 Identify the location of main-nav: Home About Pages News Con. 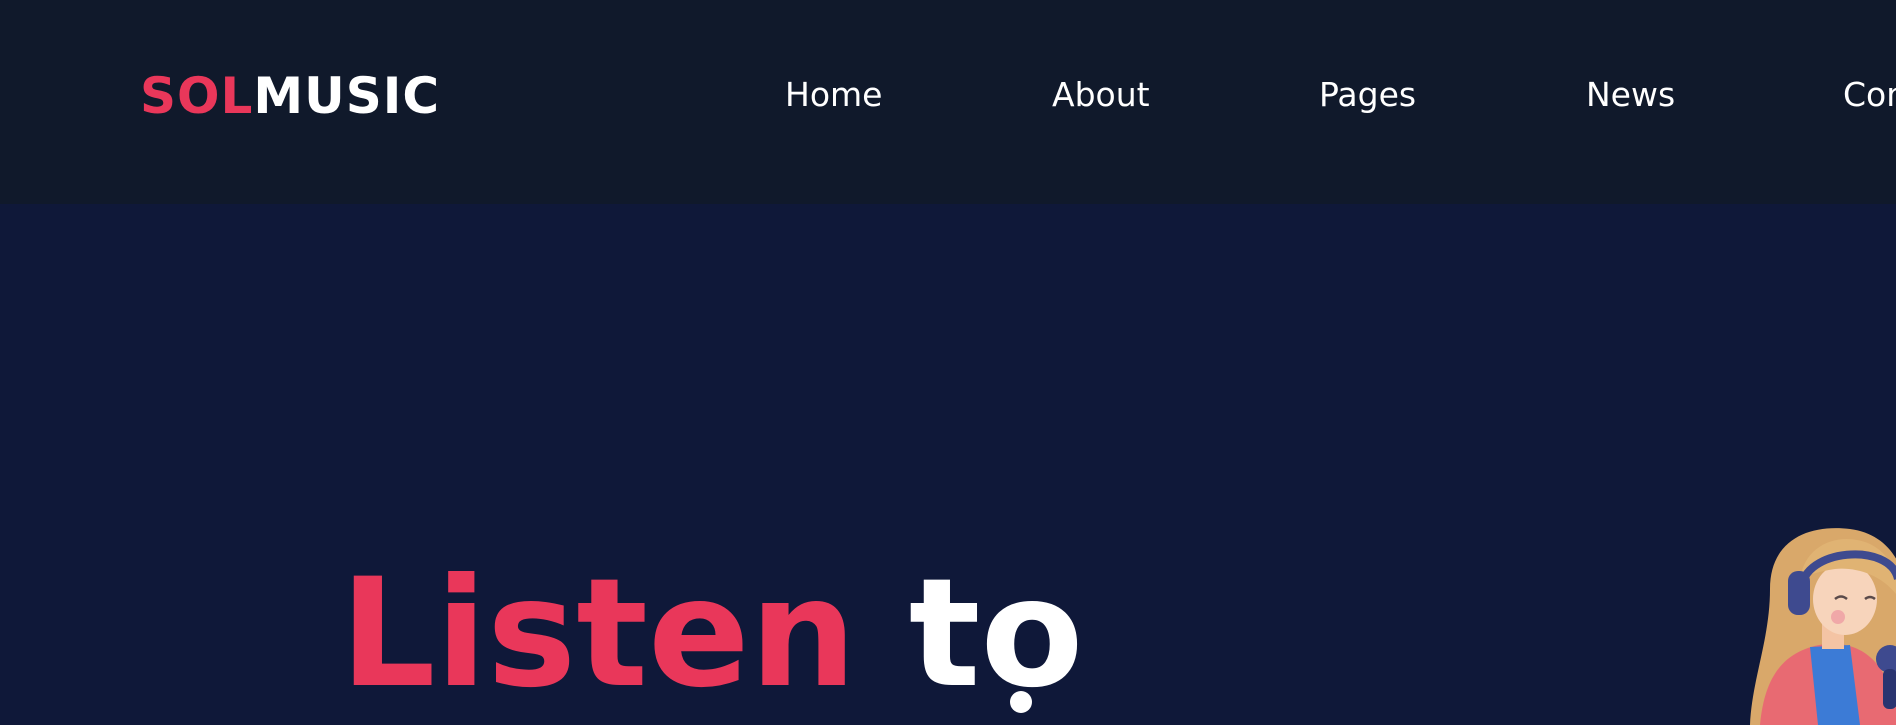
(948, 95).